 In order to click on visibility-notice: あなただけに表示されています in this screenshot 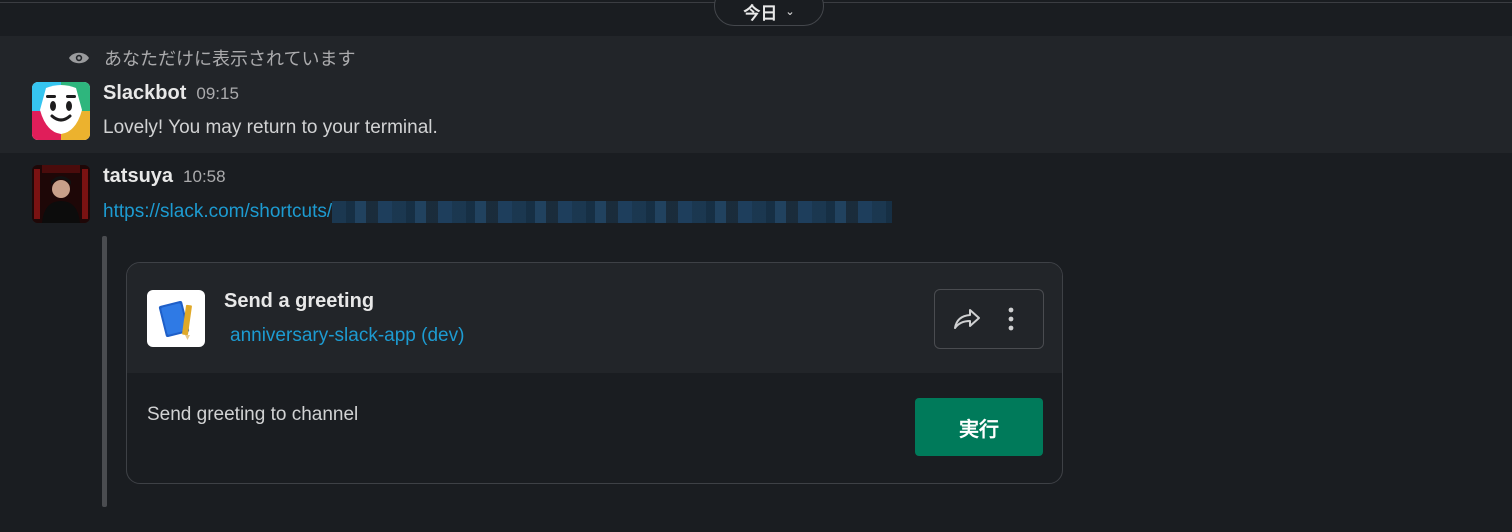, I will do `click(211, 58)`.